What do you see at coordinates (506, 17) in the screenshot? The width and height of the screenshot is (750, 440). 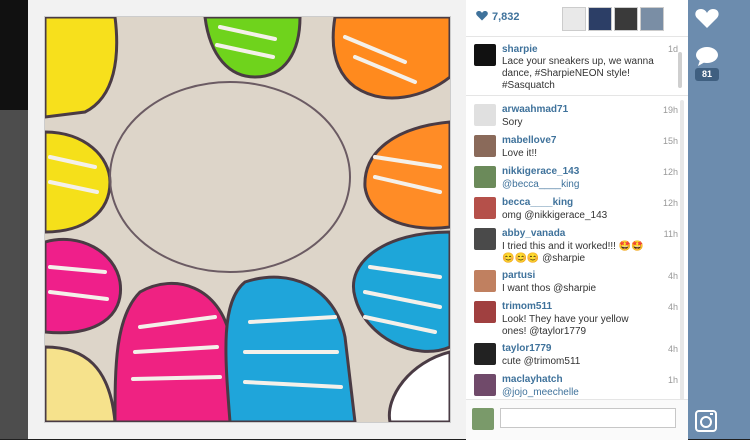 I see `like-count: 7,832` at bounding box center [506, 17].